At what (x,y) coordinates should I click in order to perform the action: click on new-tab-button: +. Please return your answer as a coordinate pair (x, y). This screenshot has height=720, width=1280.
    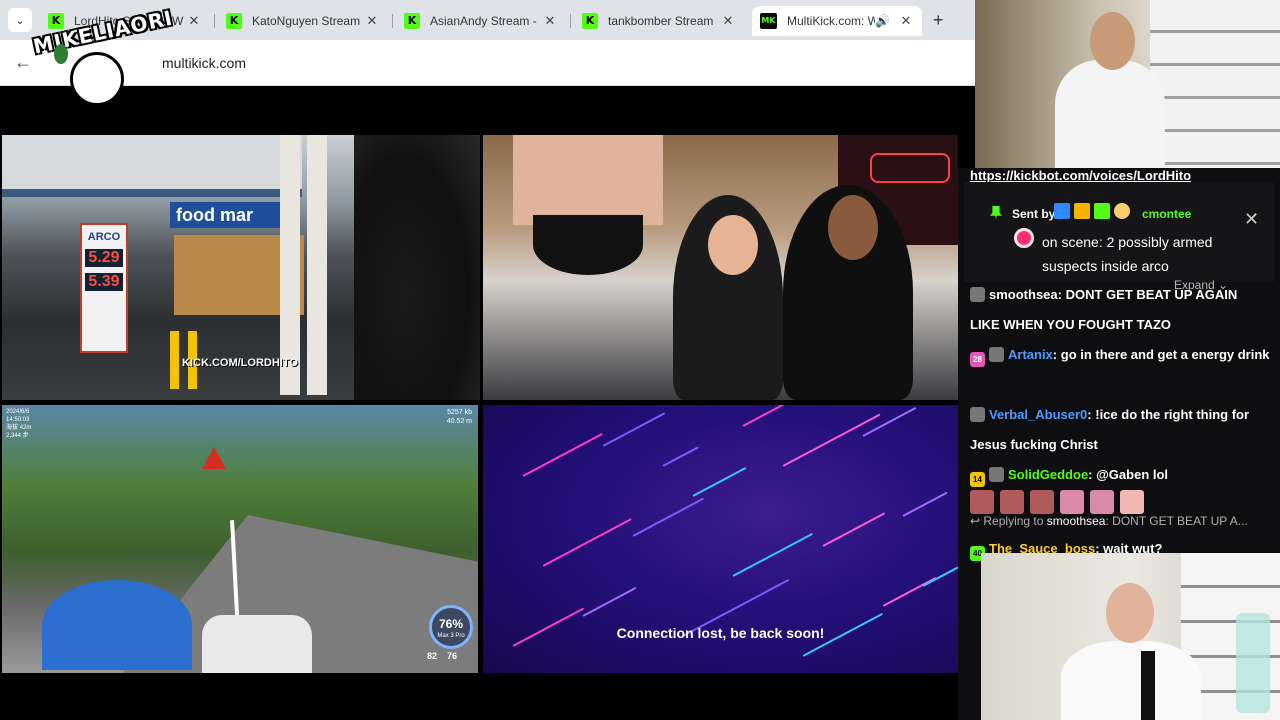
    Looking at the image, I should click on (938, 20).